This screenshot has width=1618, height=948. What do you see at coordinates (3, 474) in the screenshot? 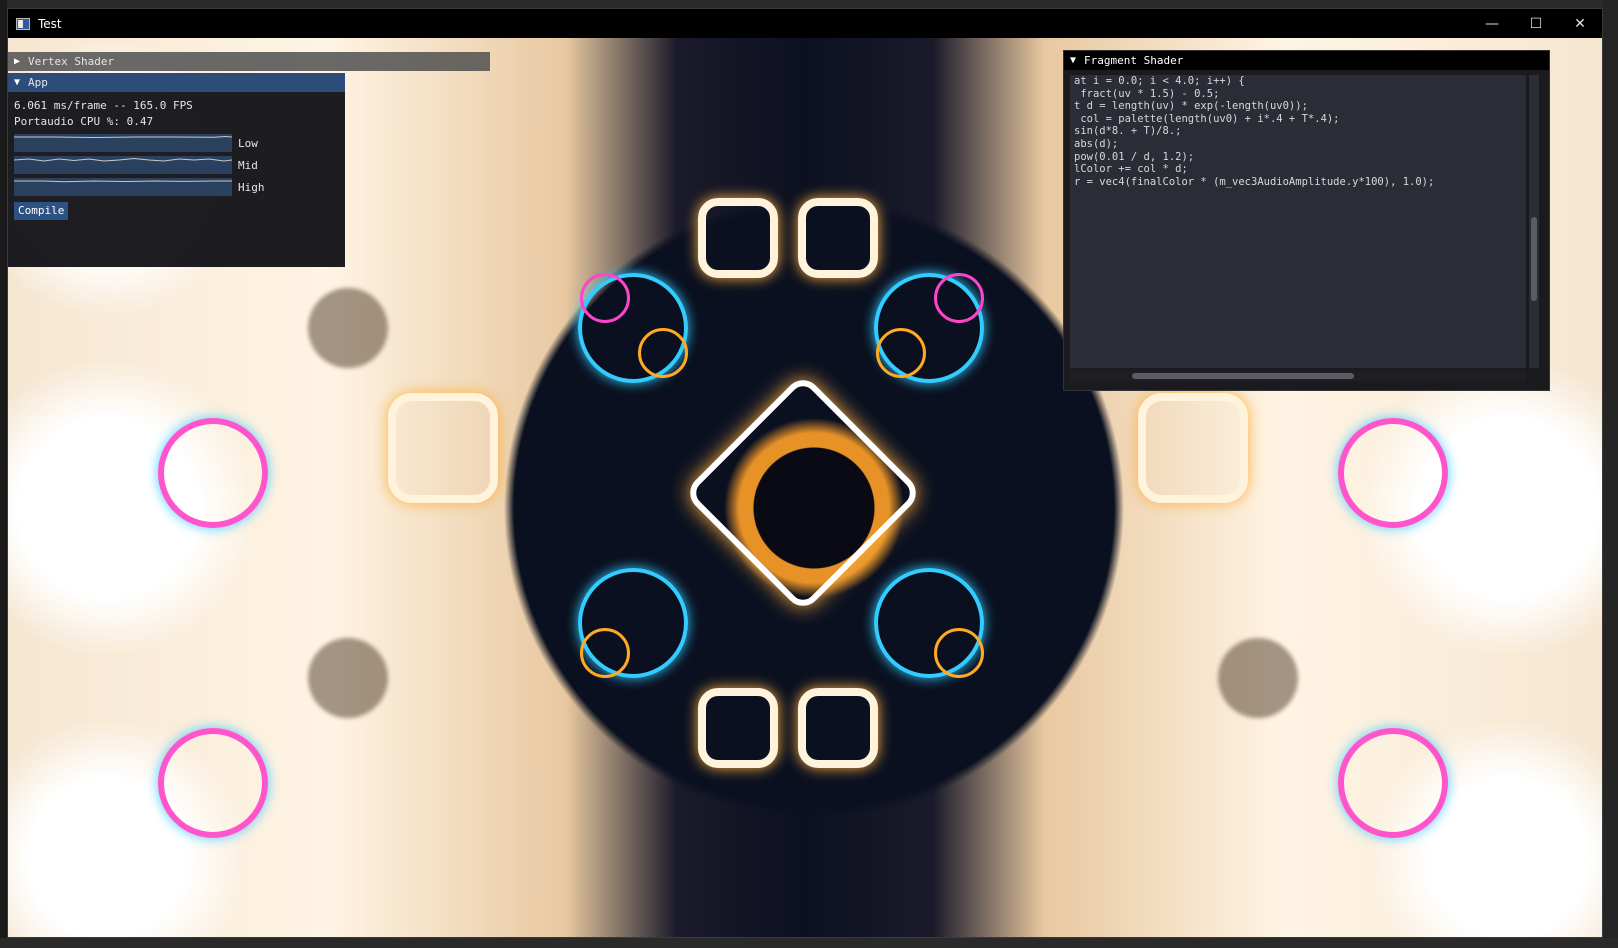
I see `background-ide-strip-left` at bounding box center [3, 474].